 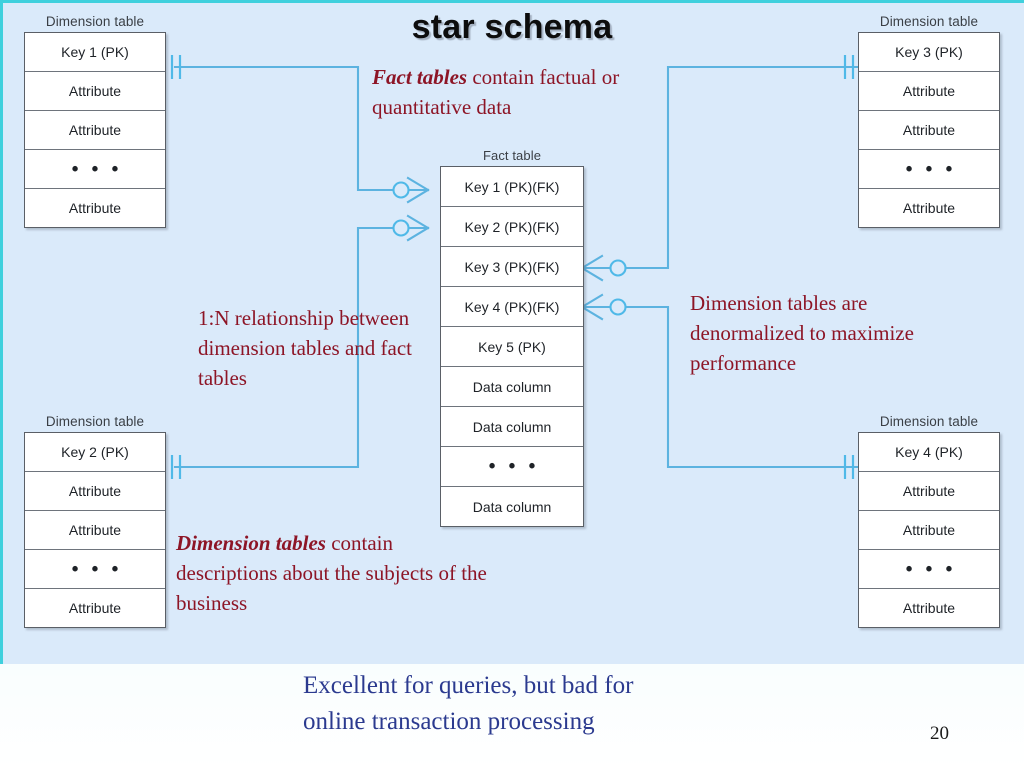 I want to click on table-row: Key 1 (PK)(FK), so click(x=512, y=187).